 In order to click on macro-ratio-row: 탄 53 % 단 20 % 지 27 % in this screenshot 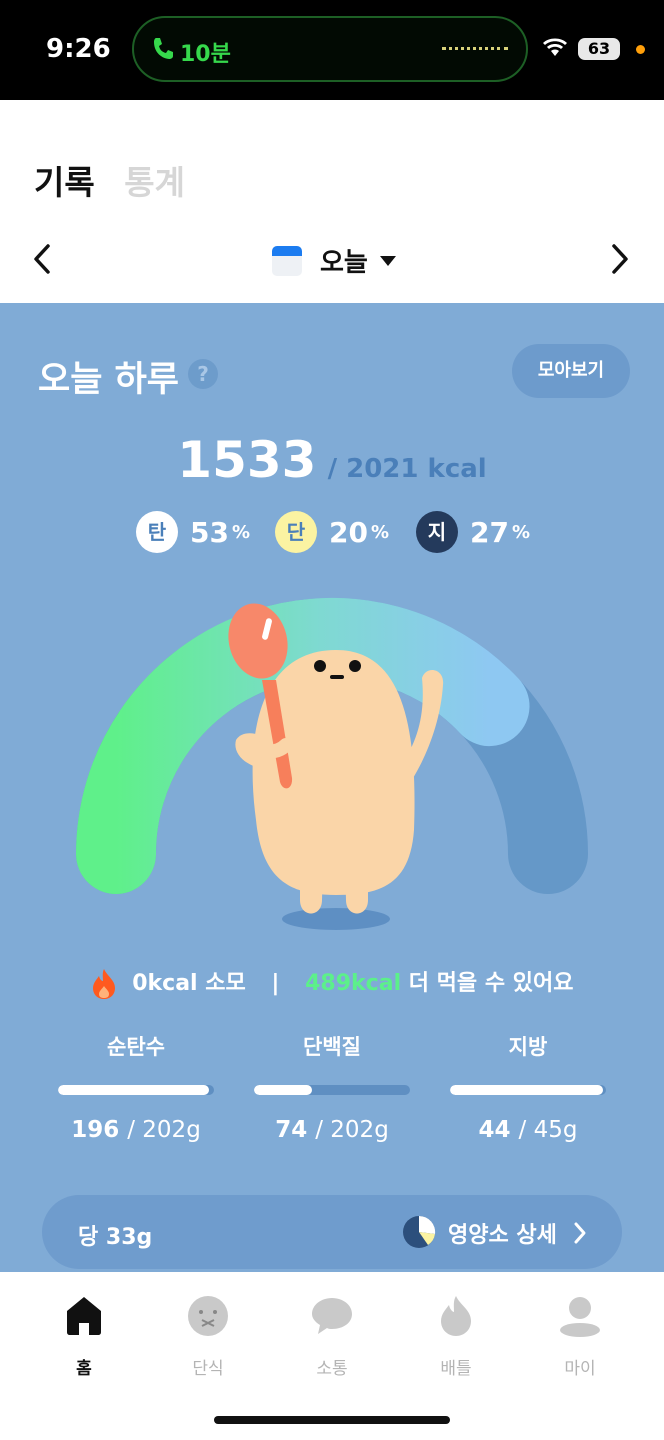, I will do `click(332, 533)`.